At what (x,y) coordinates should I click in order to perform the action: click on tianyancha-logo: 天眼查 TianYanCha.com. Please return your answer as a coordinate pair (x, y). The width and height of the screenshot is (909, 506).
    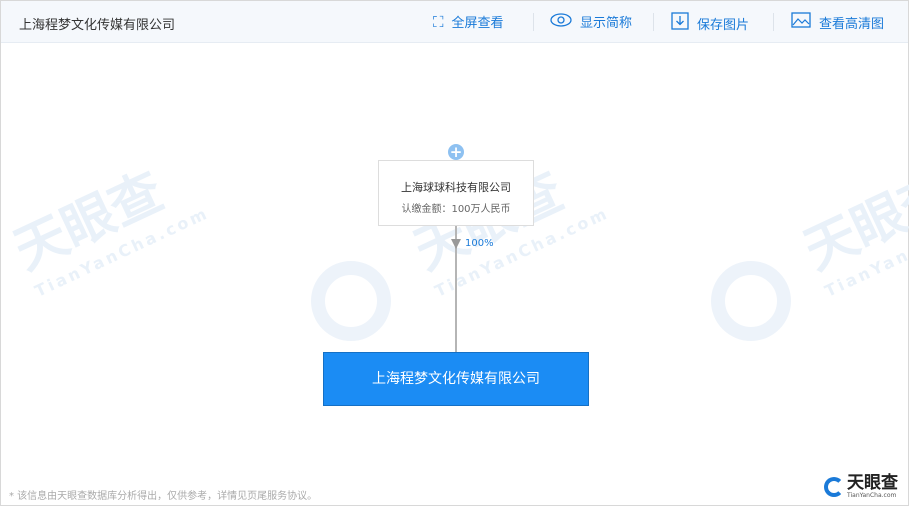
    Looking at the image, I should click on (861, 487).